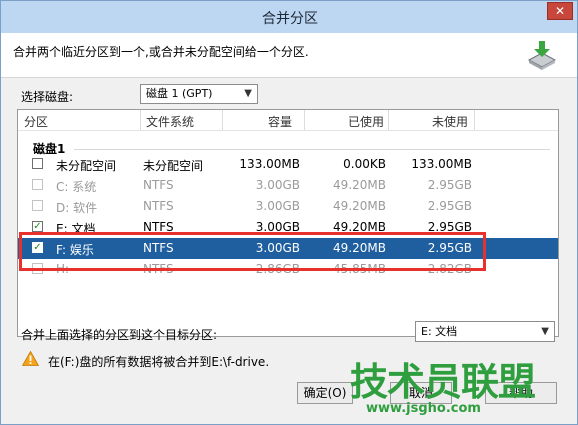  Describe the element at coordinates (542, 55) in the screenshot. I see `merge-drive-icon` at that location.